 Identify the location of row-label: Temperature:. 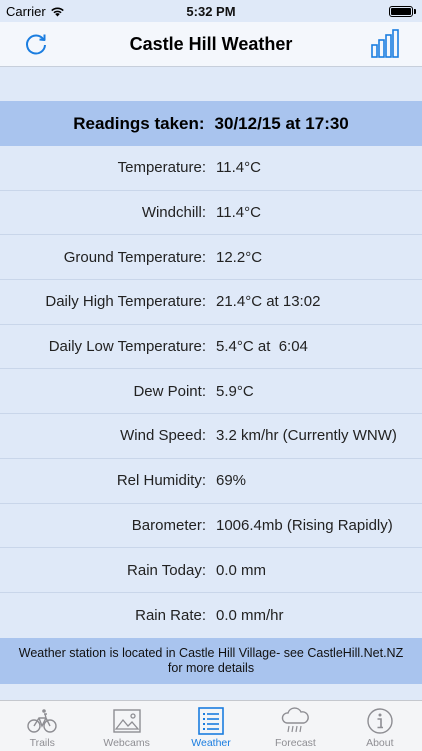
(161, 168).